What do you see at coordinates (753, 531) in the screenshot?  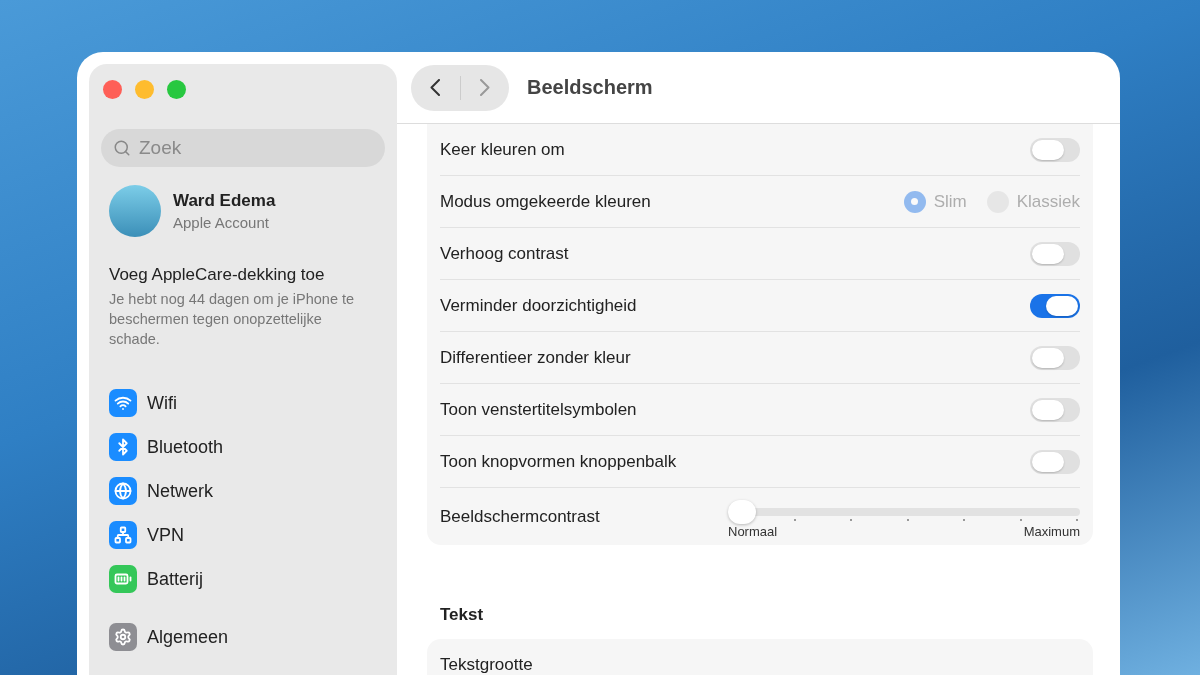 I see `slider-min-label: Normaal` at bounding box center [753, 531].